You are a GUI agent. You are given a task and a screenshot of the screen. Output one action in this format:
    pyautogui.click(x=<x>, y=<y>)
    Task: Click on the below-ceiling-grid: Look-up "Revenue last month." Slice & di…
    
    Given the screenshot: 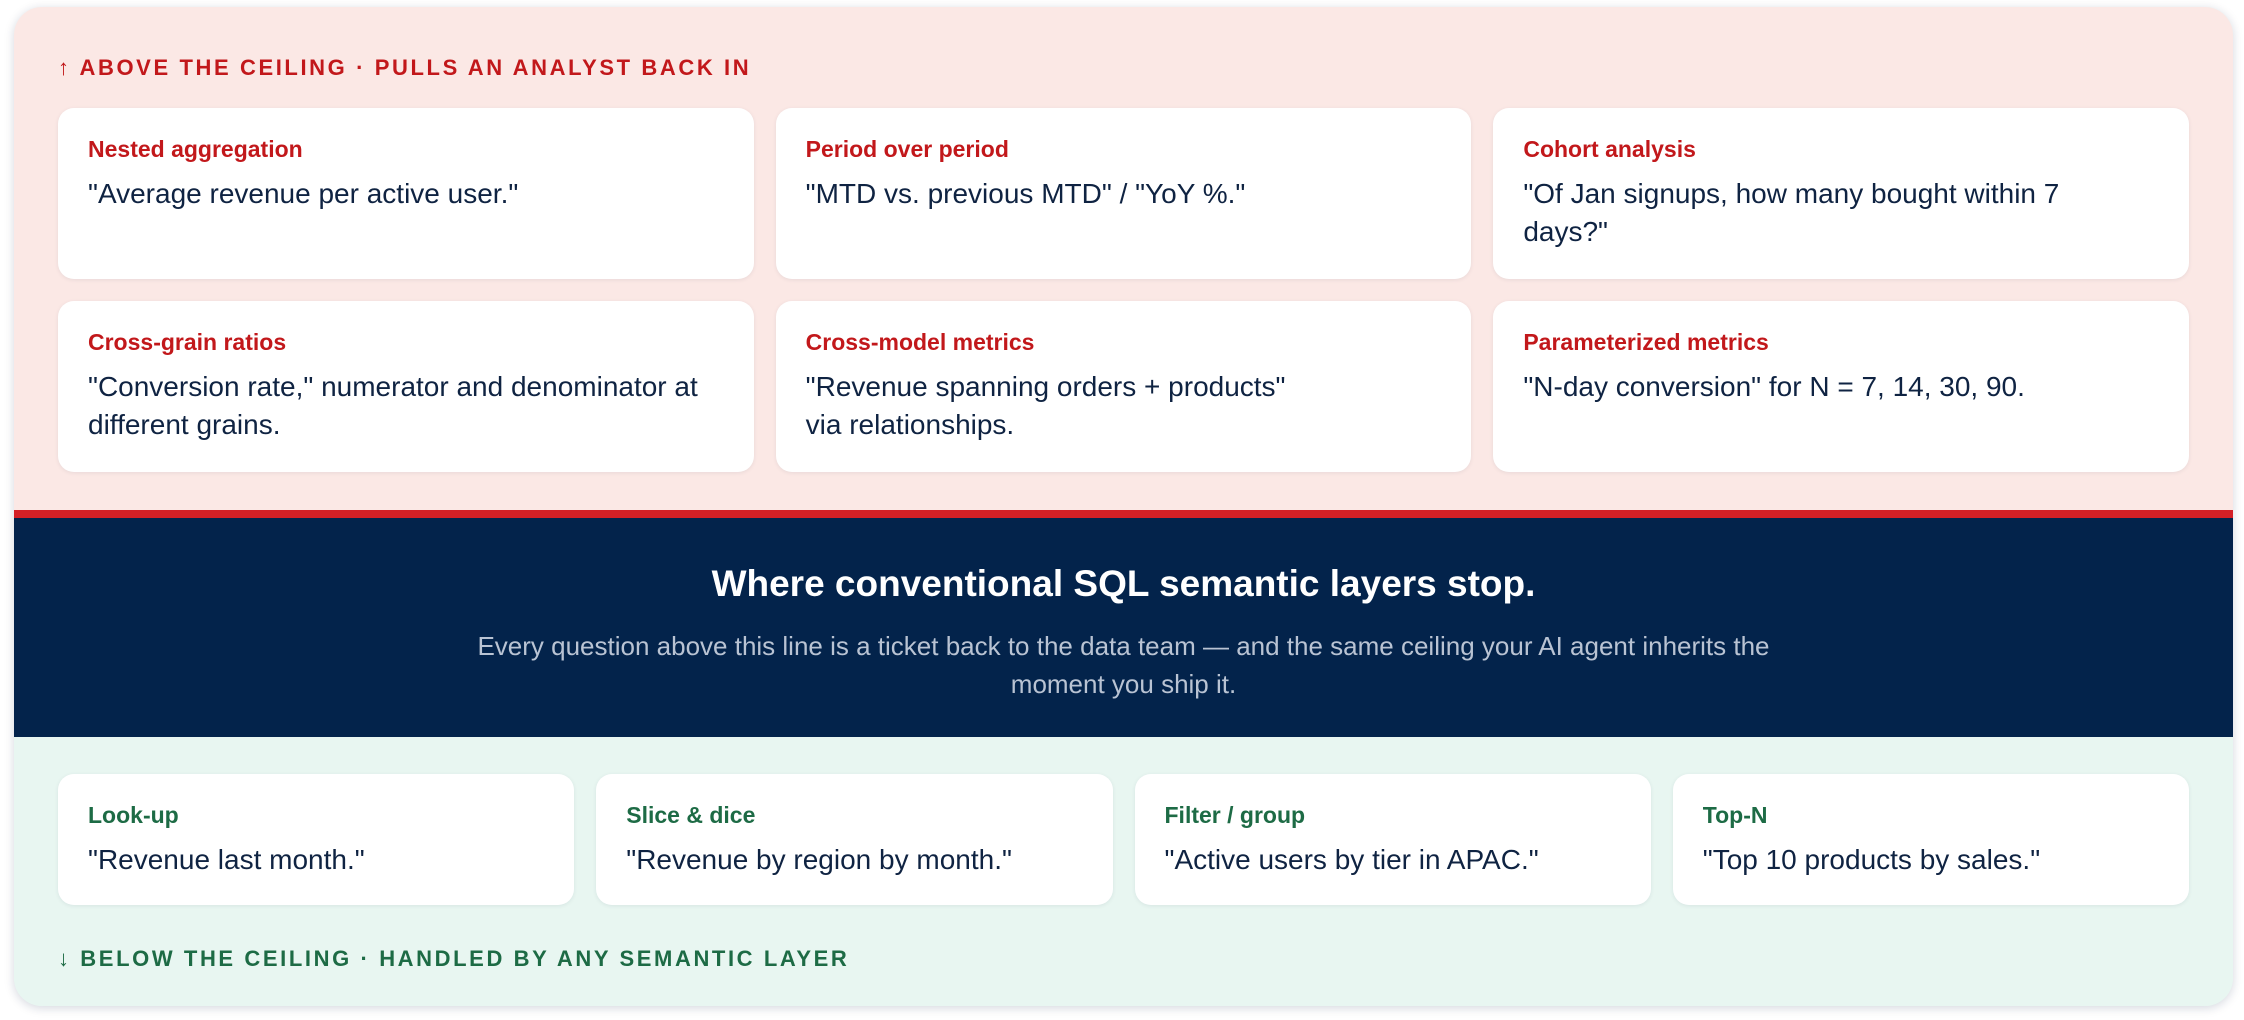 What is the action you would take?
    pyautogui.click(x=1123, y=839)
    